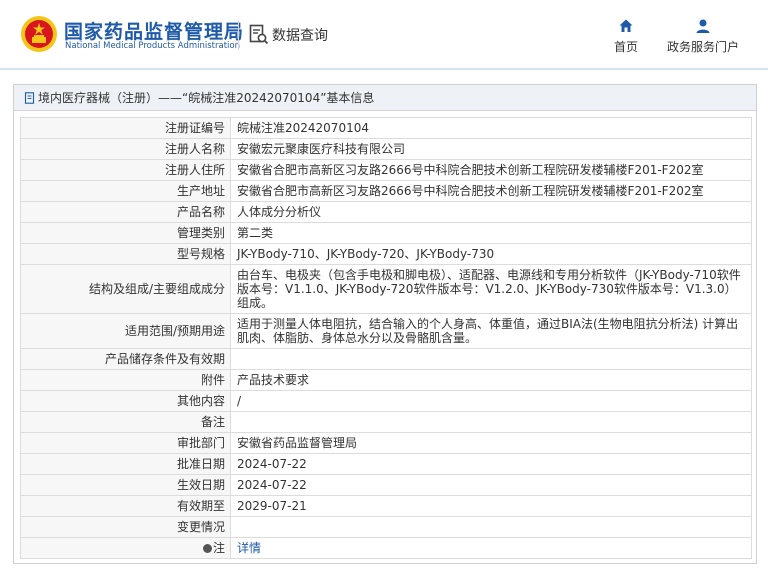 This screenshot has height=581, width=768. Describe the element at coordinates (125, 422) in the screenshot. I see `field-label: 备注` at that location.